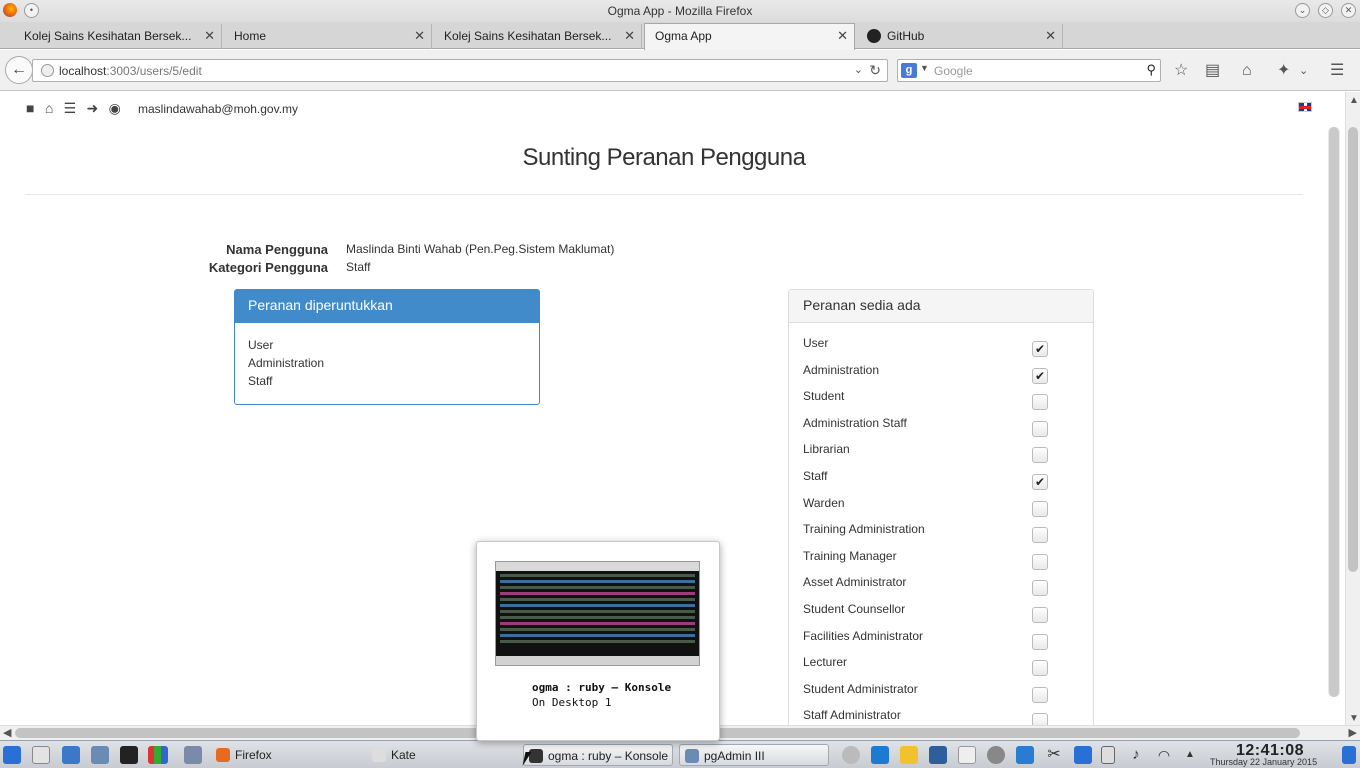  I want to click on page-scrollbar, so click(1334, 412).